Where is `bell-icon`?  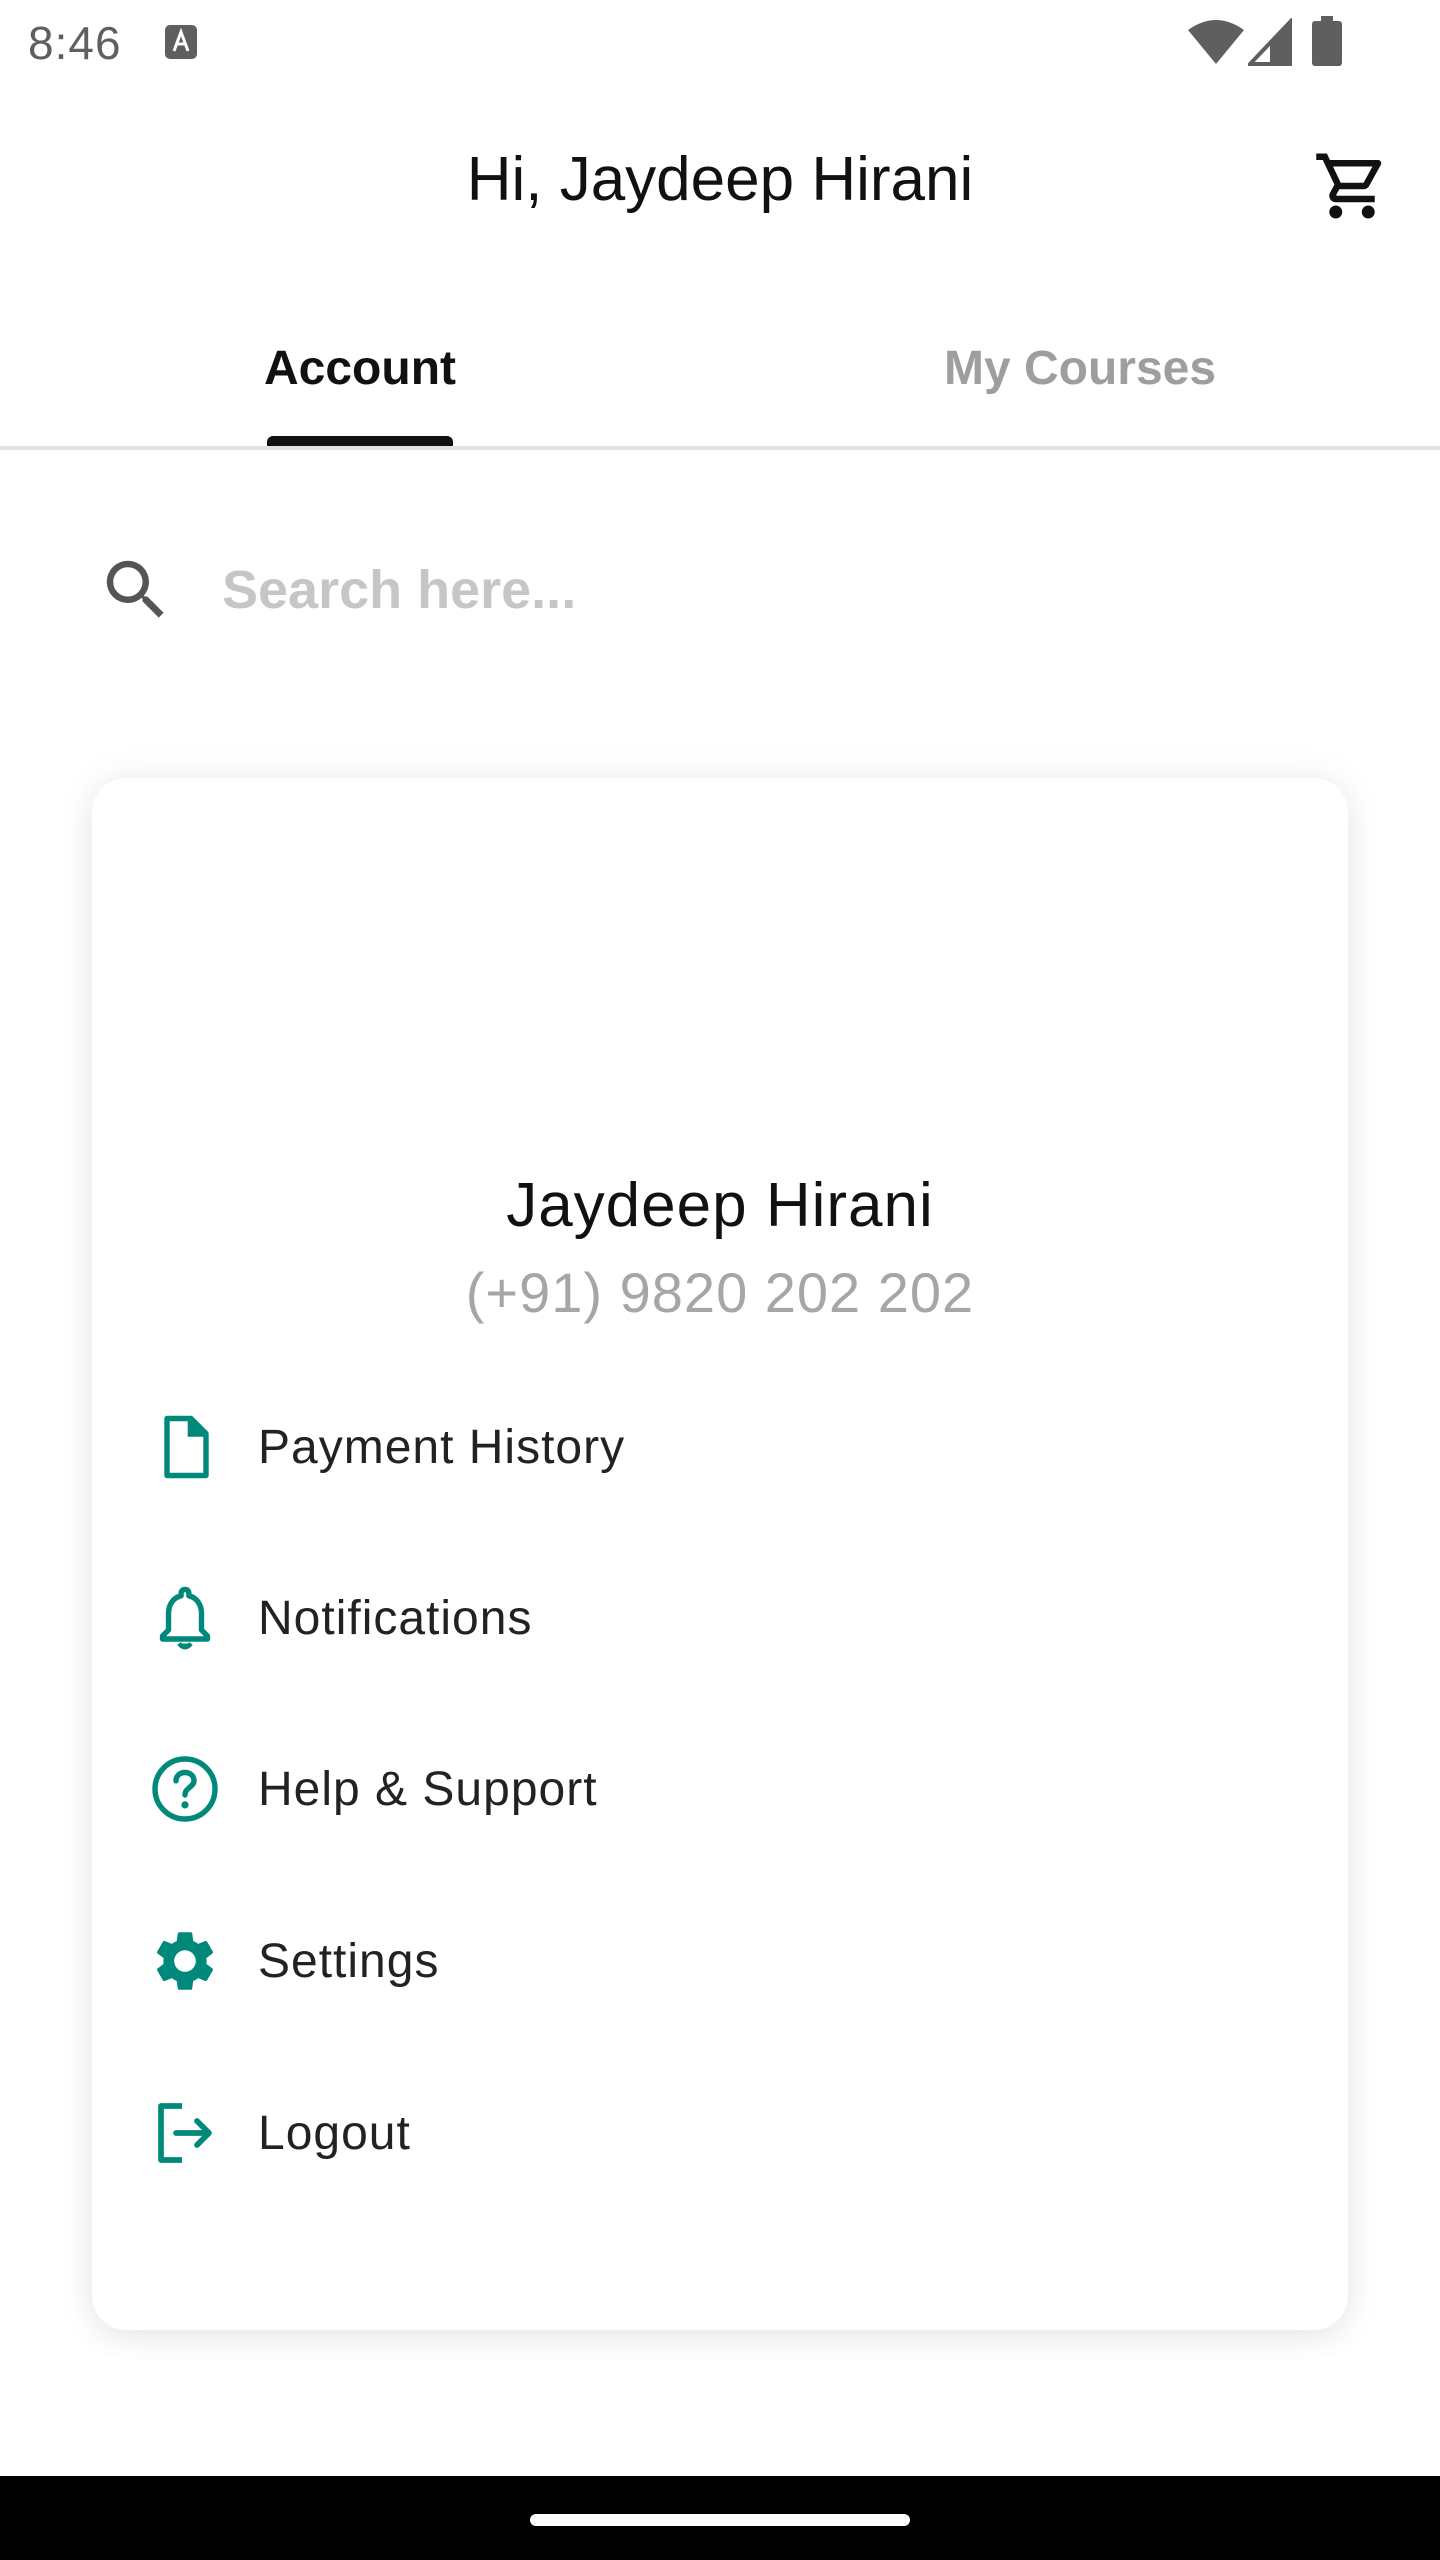 bell-icon is located at coordinates (185, 1618).